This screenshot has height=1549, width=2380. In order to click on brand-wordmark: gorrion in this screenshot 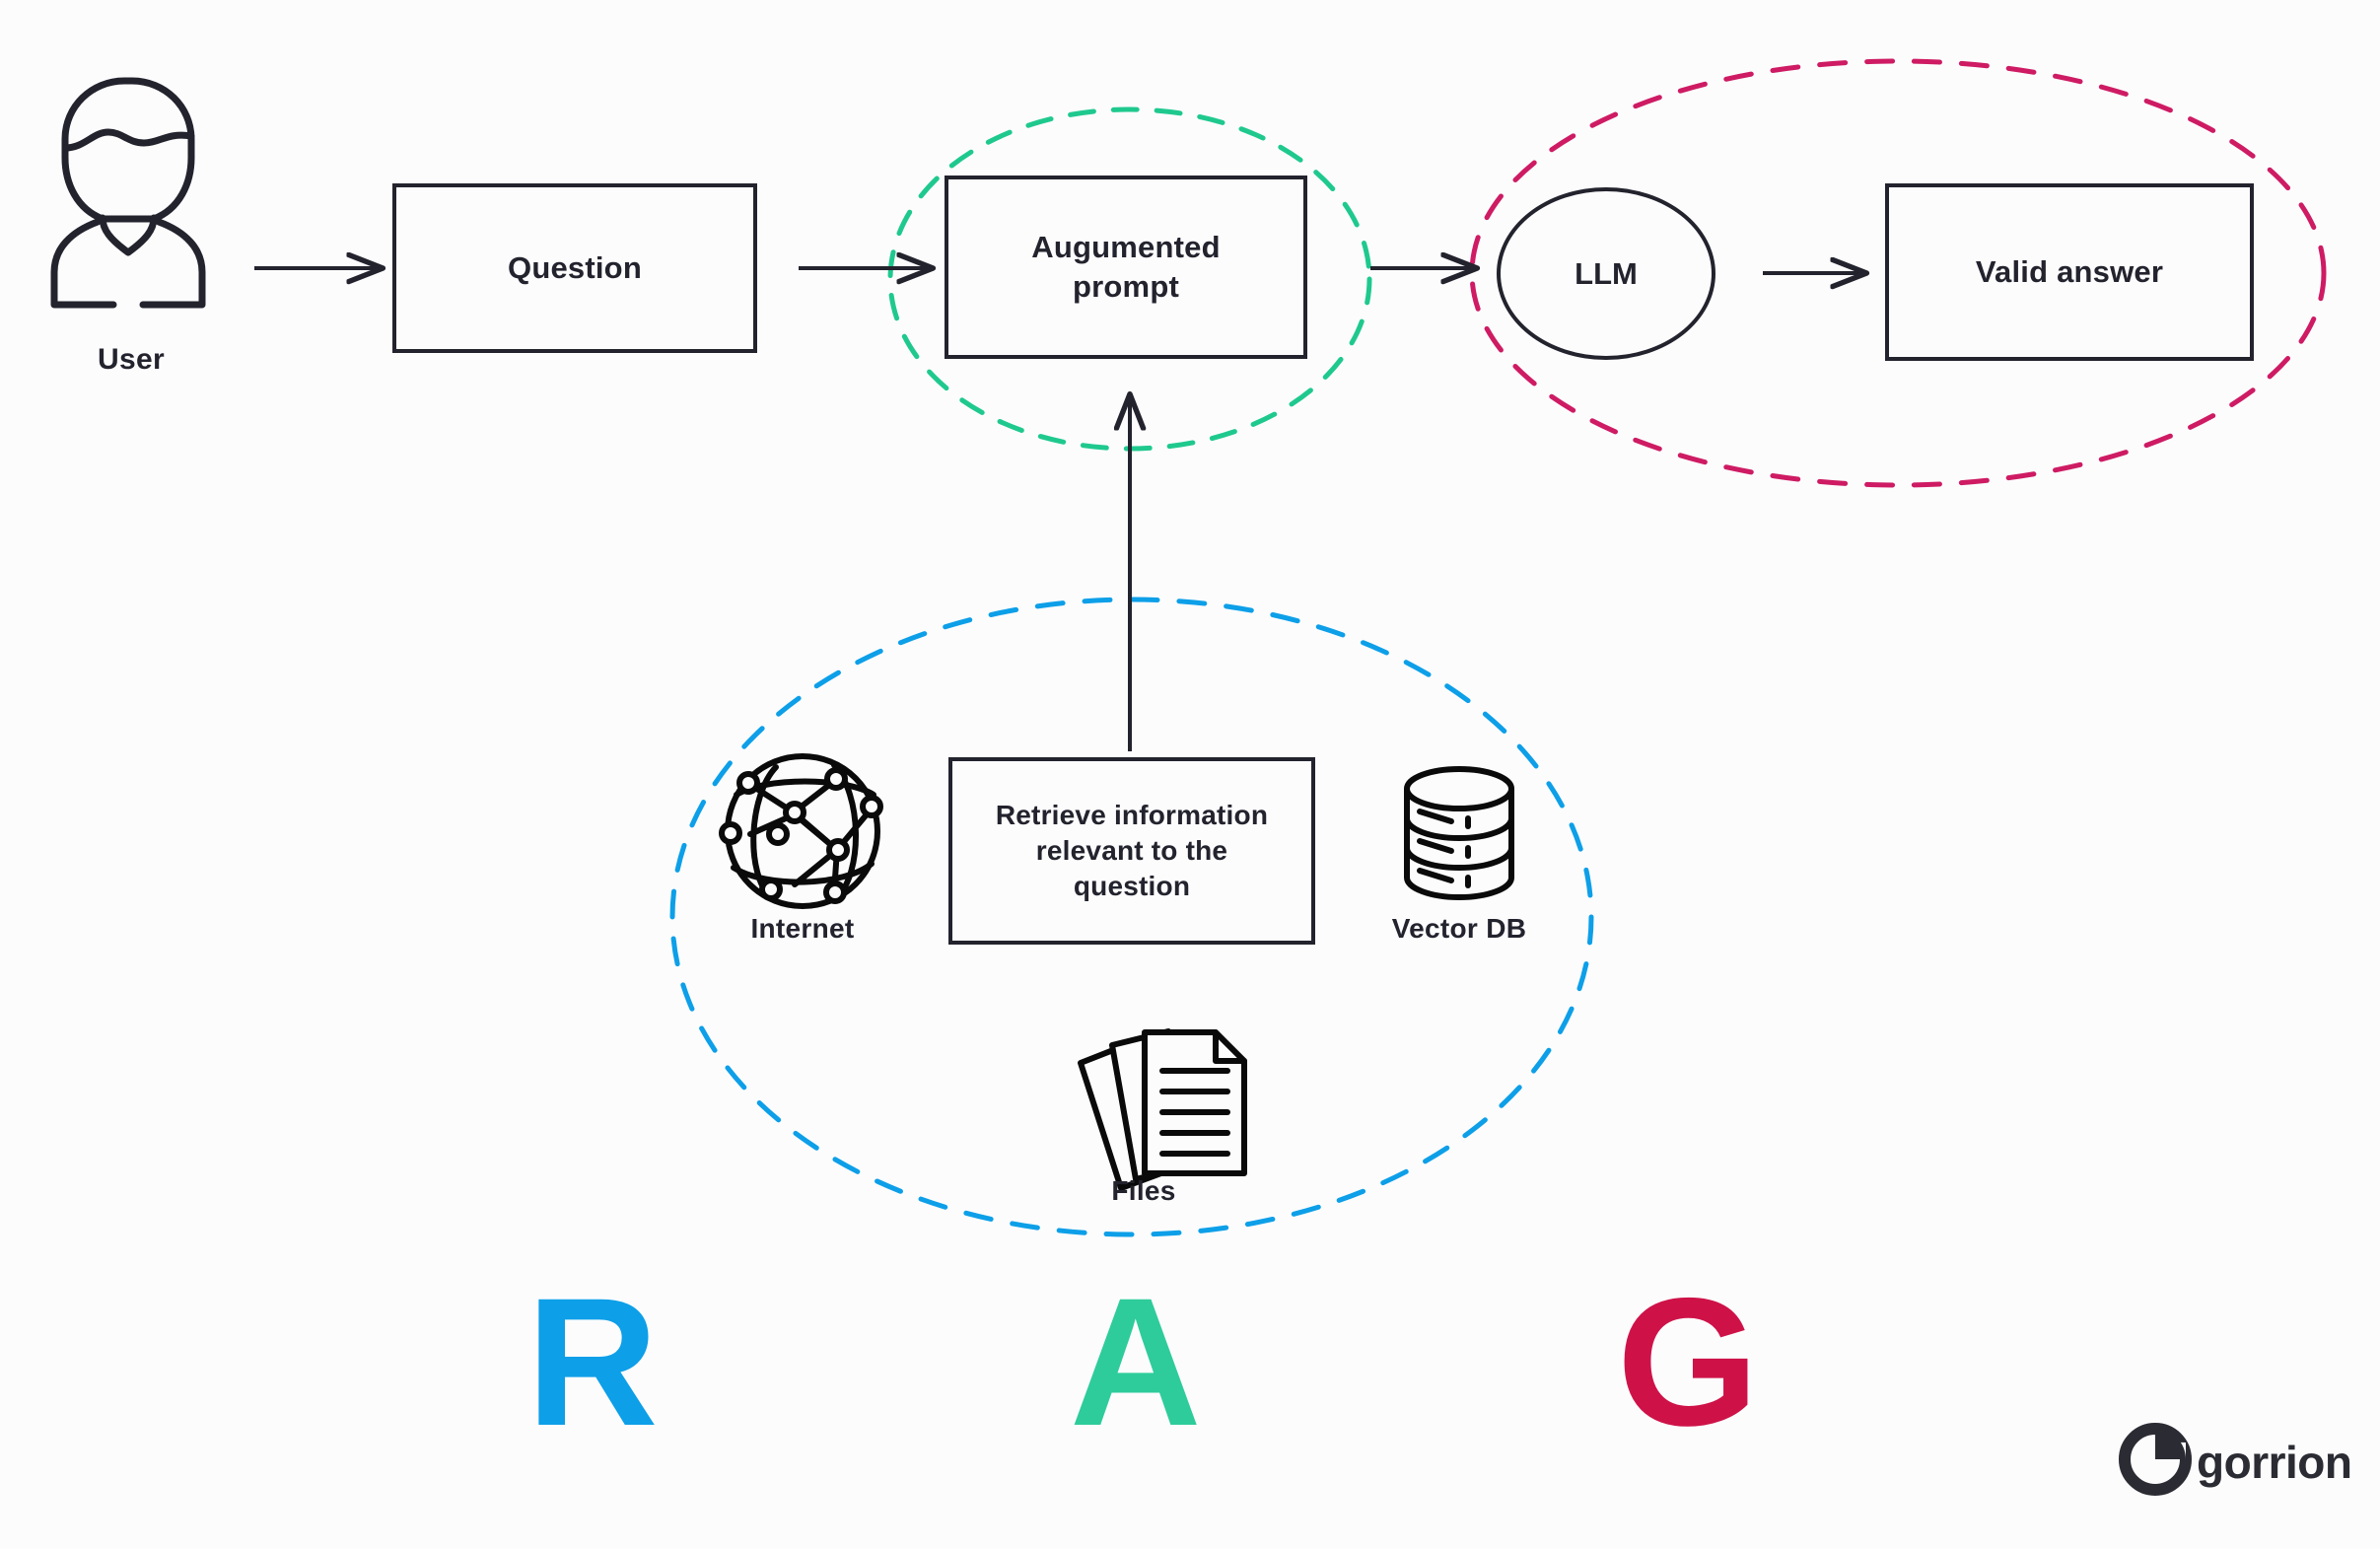, I will do `click(2274, 1462)`.